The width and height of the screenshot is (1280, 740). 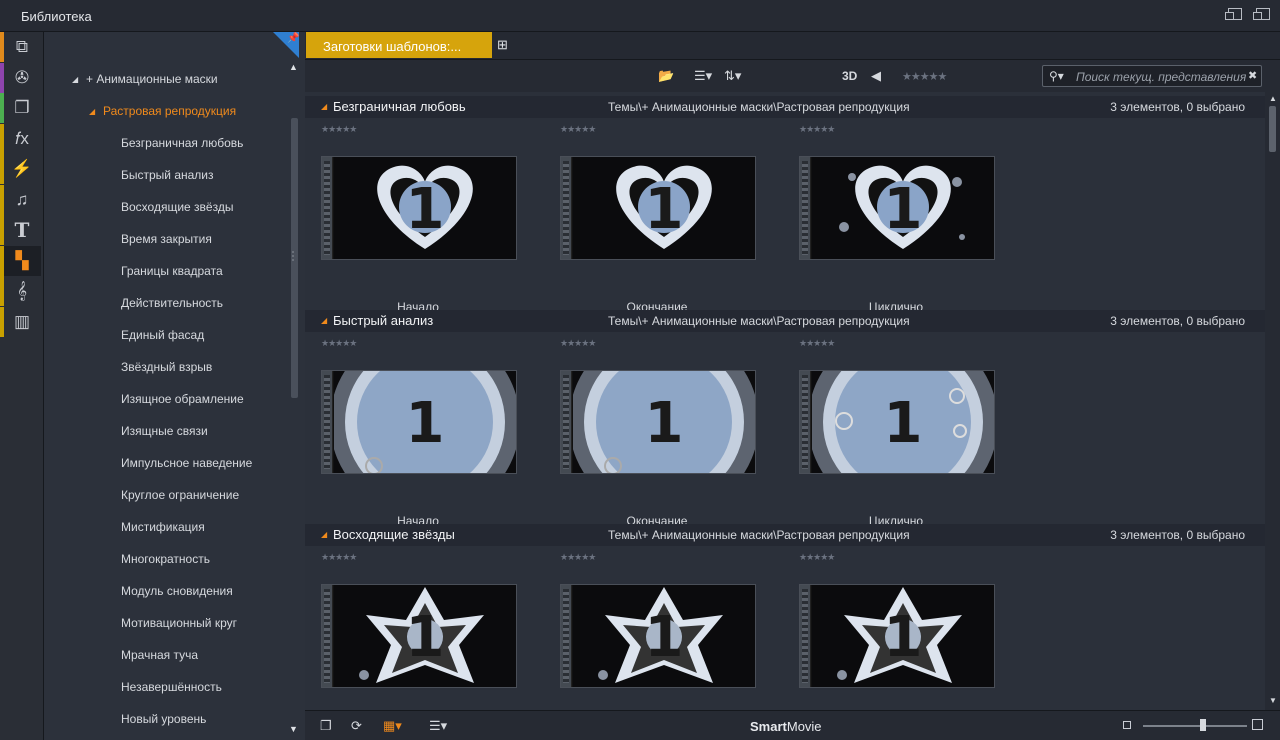 I want to click on grid-view-icon: ▦▾, so click(x=392, y=726).